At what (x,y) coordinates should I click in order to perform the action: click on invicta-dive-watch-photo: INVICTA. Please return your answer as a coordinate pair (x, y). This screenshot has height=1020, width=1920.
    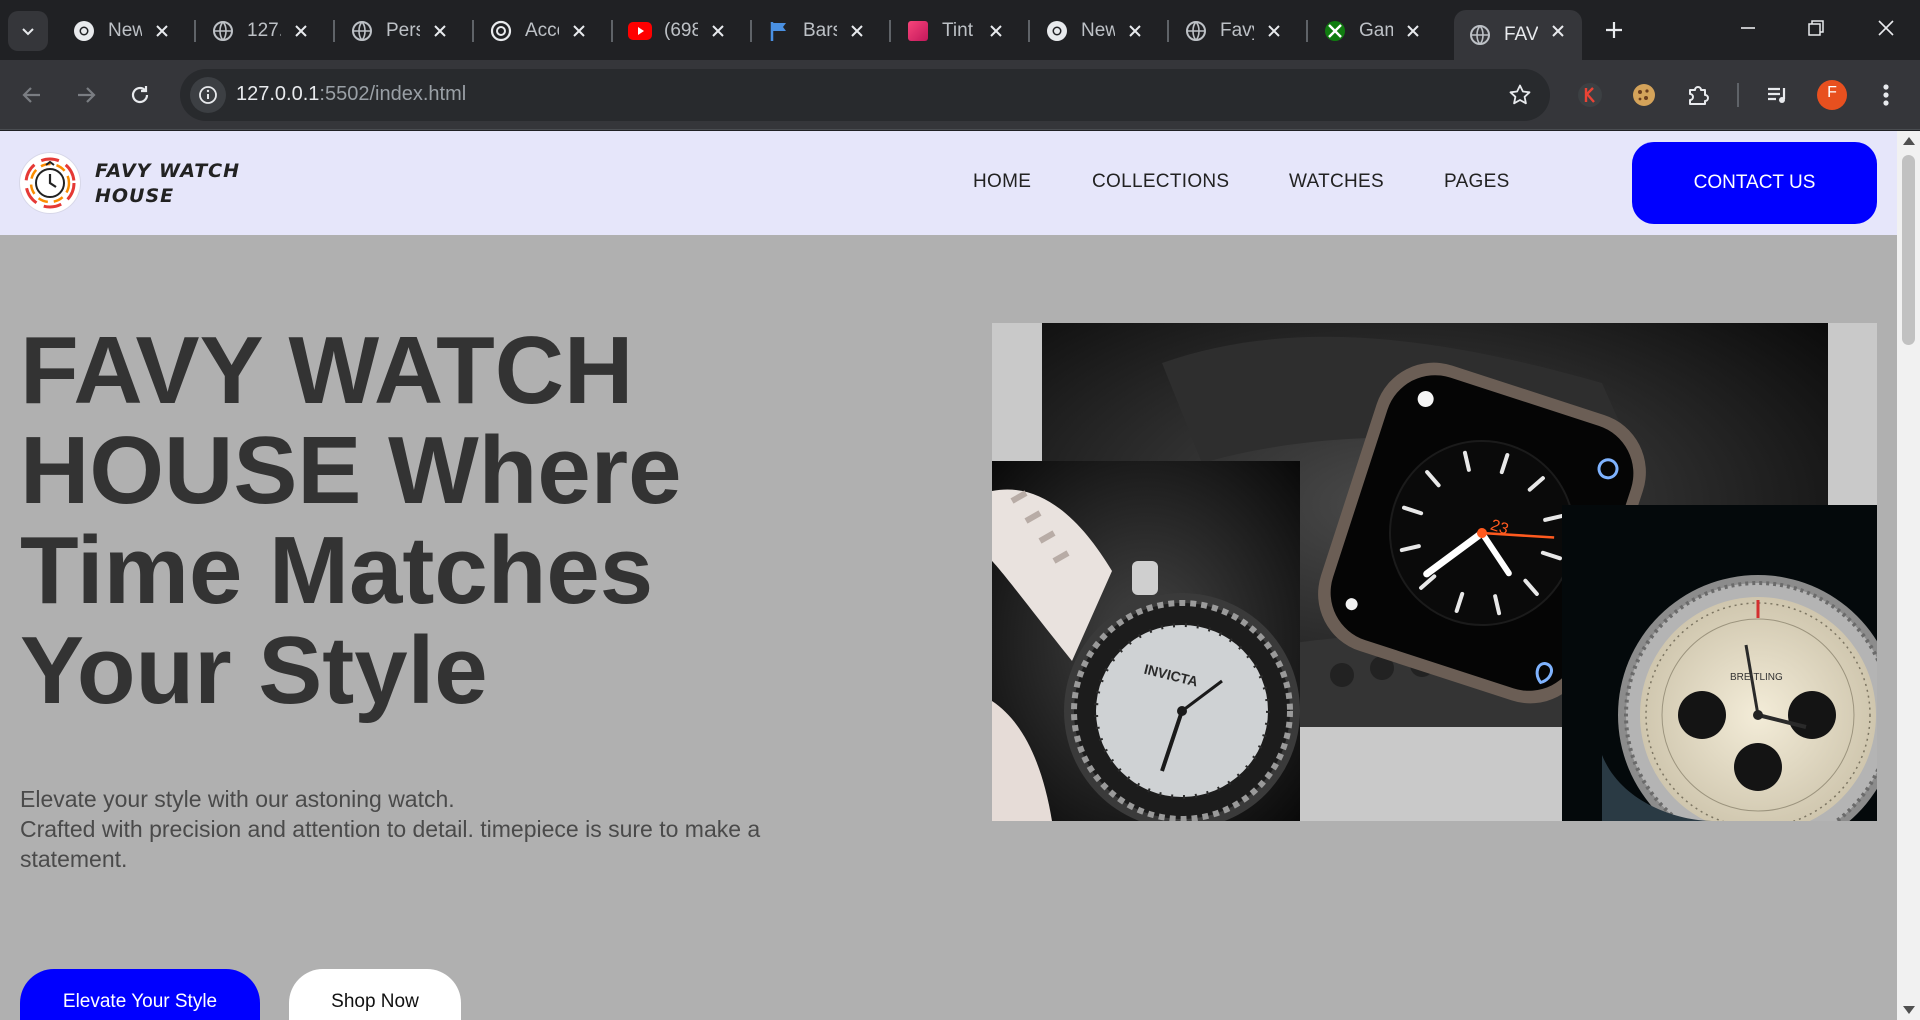
    Looking at the image, I should click on (1146, 641).